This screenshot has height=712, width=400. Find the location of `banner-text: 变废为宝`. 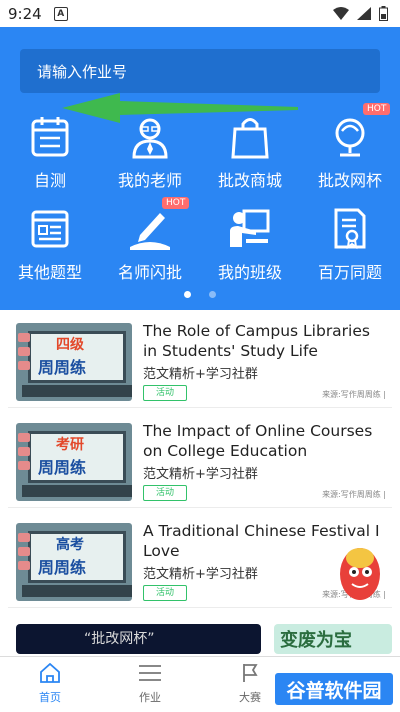

banner-text: 变废为宝 is located at coordinates (316, 640).